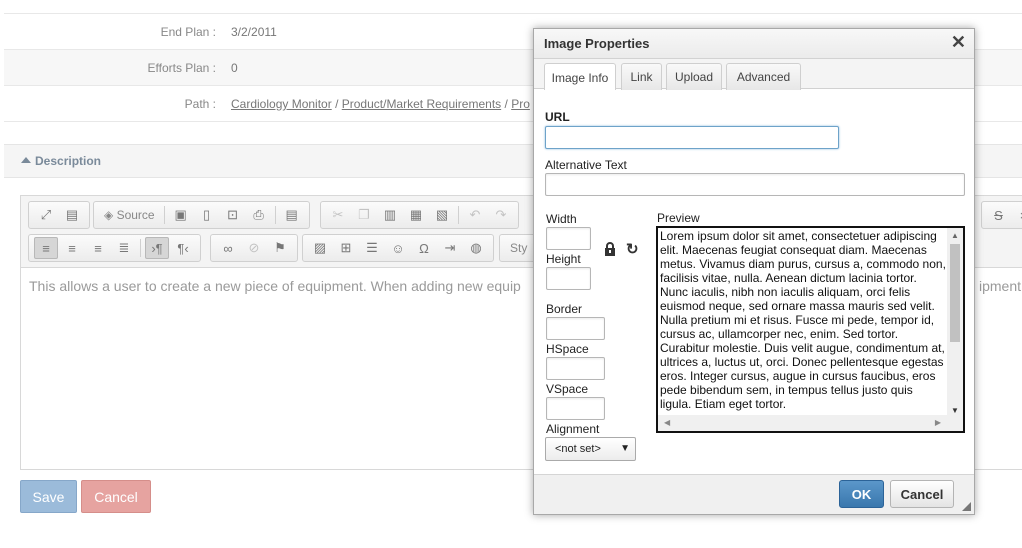 The height and width of the screenshot is (548, 1022). I want to click on border-label: Border, so click(564, 309).